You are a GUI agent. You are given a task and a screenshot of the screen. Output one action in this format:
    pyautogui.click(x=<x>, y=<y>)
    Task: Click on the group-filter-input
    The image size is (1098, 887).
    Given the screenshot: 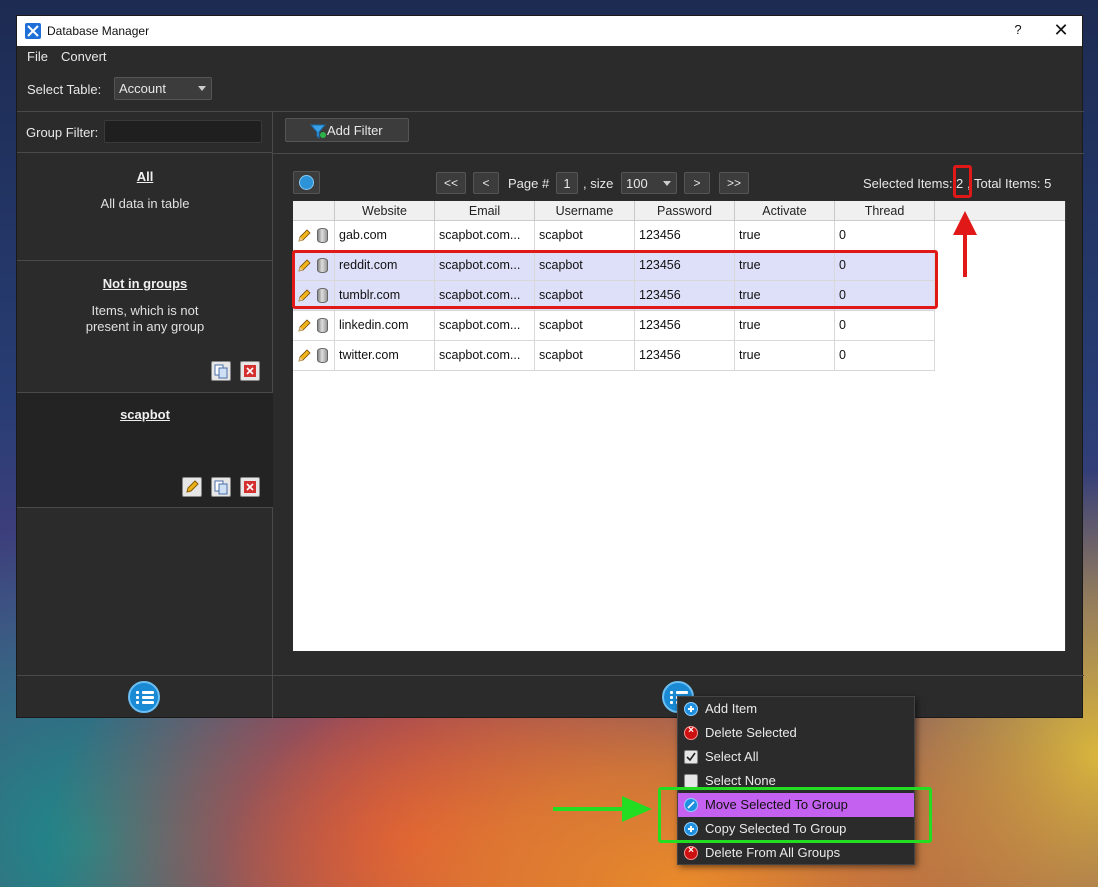 What is the action you would take?
    pyautogui.click(x=183, y=131)
    